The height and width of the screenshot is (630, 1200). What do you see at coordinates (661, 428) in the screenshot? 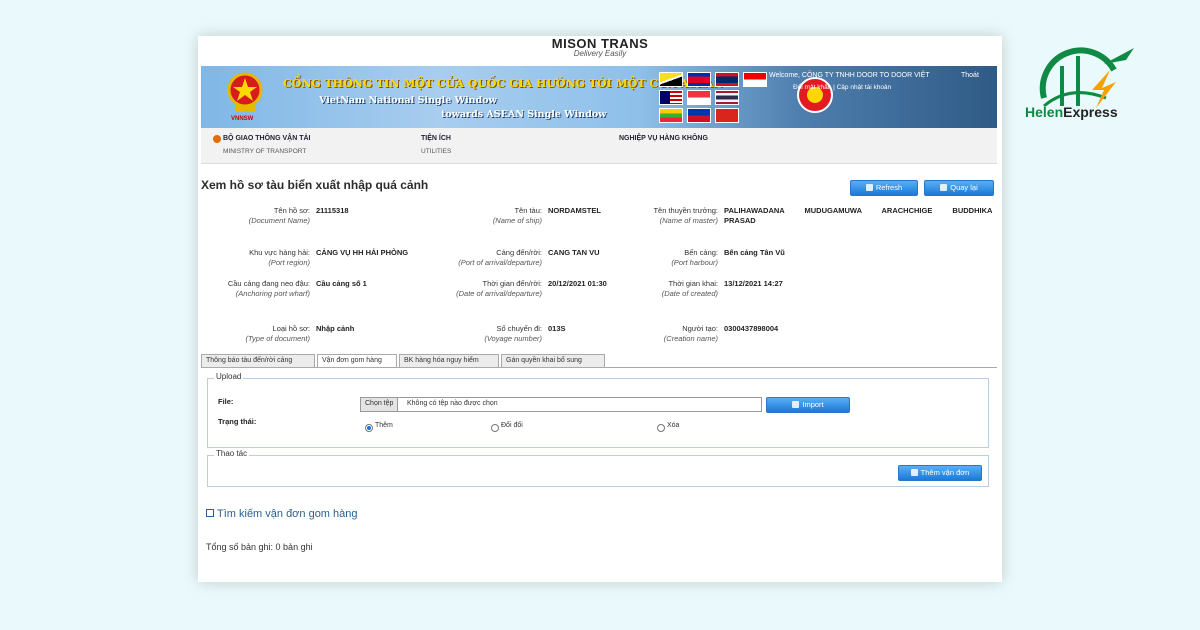
I see `radio-delete` at bounding box center [661, 428].